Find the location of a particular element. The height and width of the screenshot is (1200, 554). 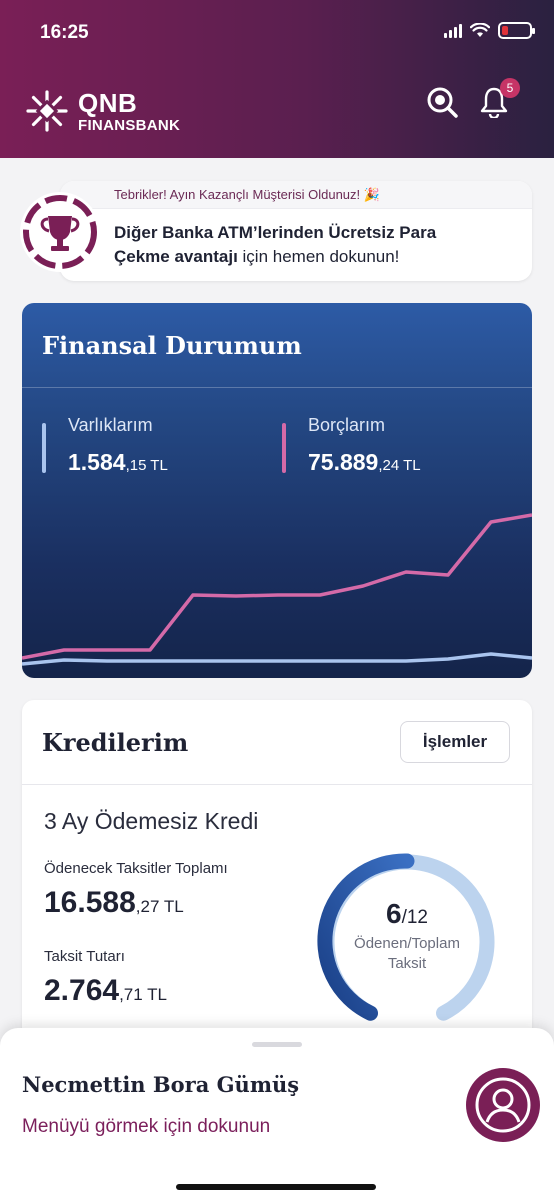

progress-label-line-1: Ödenen/Toplam is located at coordinates (407, 943).